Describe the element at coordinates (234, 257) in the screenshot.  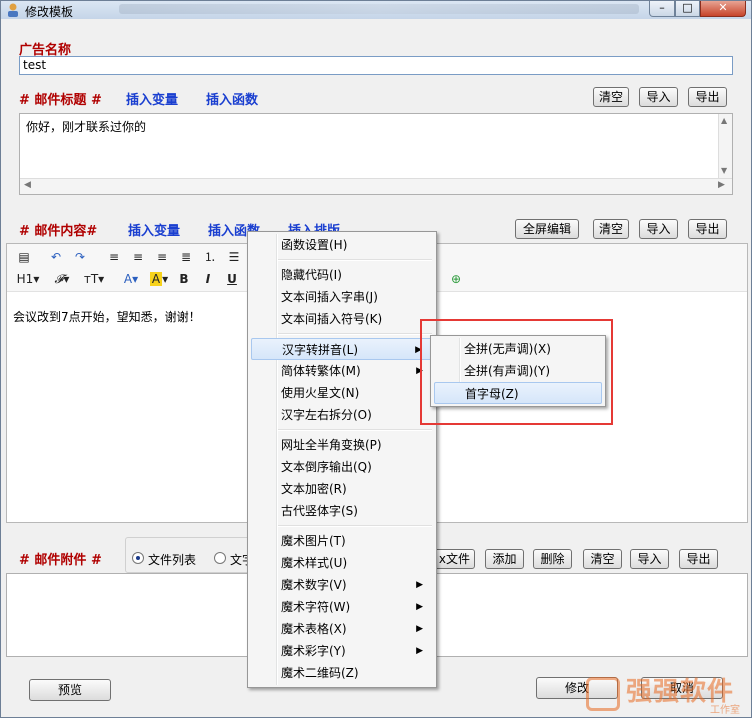
I see `unordered-list-icon: ☰` at that location.